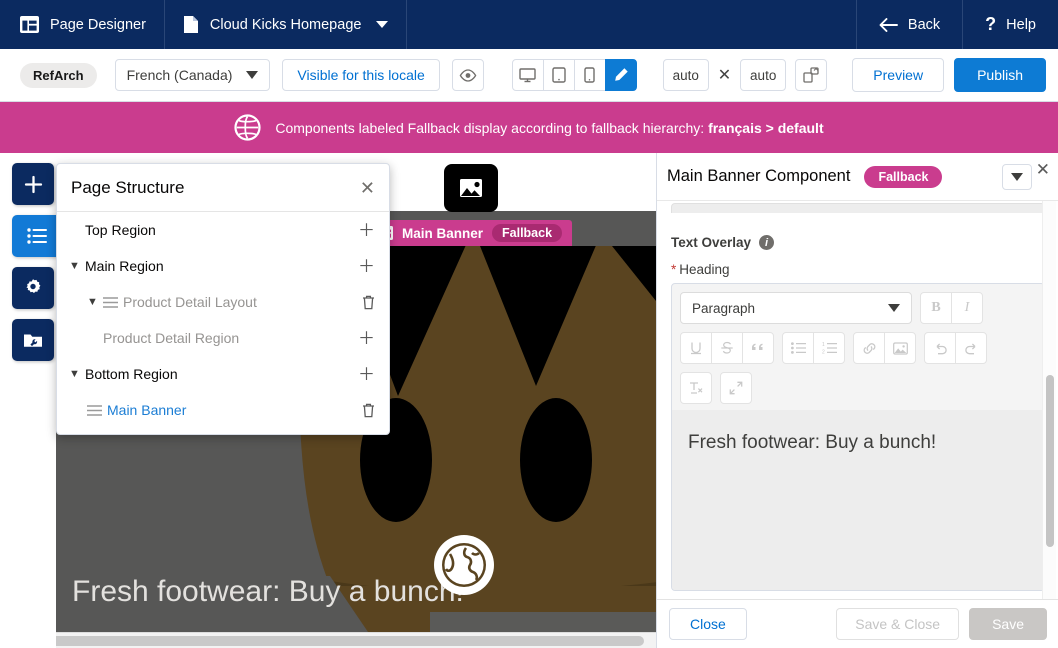 Image resolution: width=1058 pixels, height=648 pixels. I want to click on component-panel-header: Main Banner Component Fallback ✕, so click(857, 177).